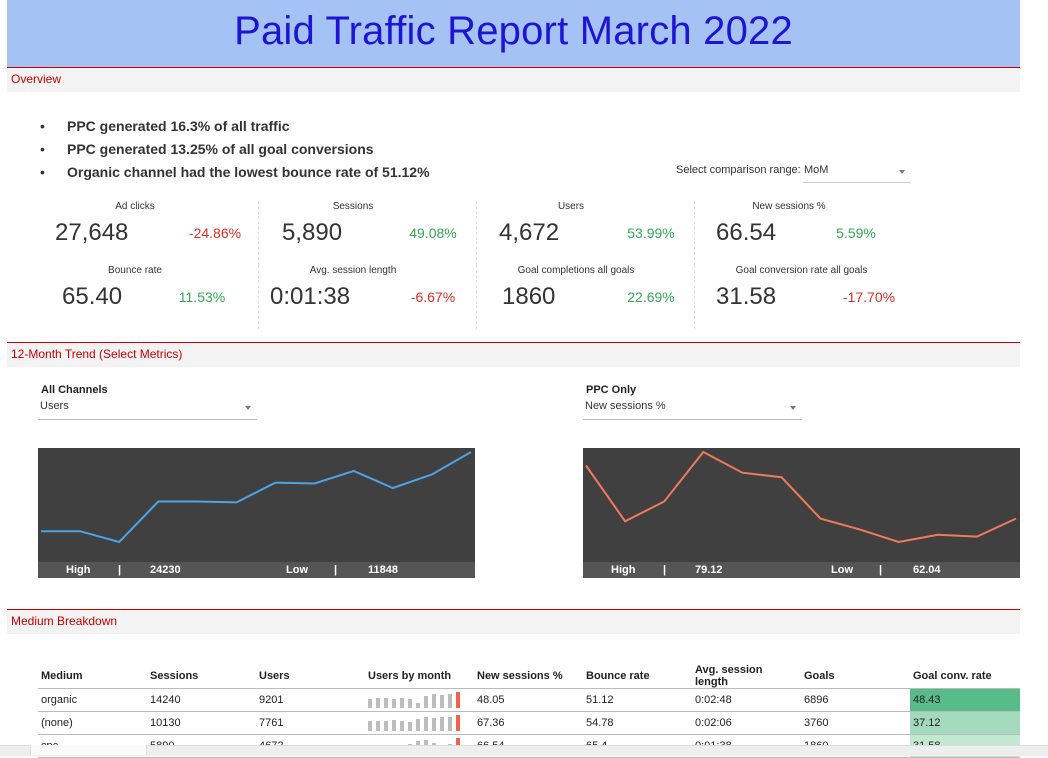 Image resolution: width=1048 pixels, height=758 pixels. Describe the element at coordinates (637, 676) in the screenshot. I see `column-header: Bounce rate` at that location.